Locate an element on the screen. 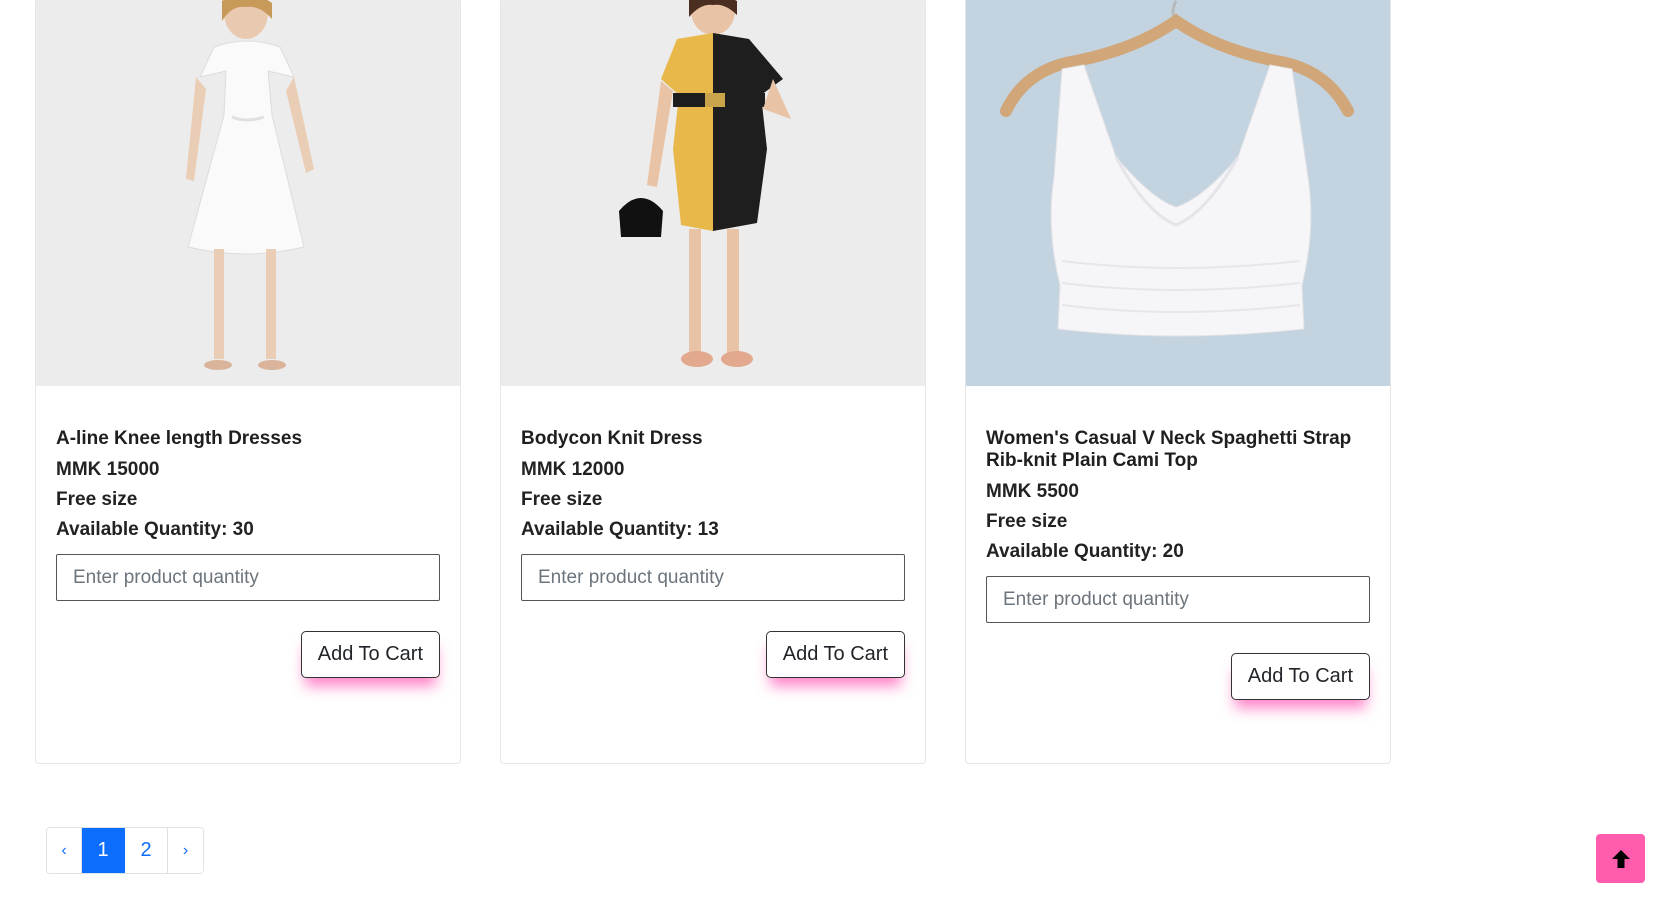  product-image-bodycon-dress is located at coordinates (713, 193).